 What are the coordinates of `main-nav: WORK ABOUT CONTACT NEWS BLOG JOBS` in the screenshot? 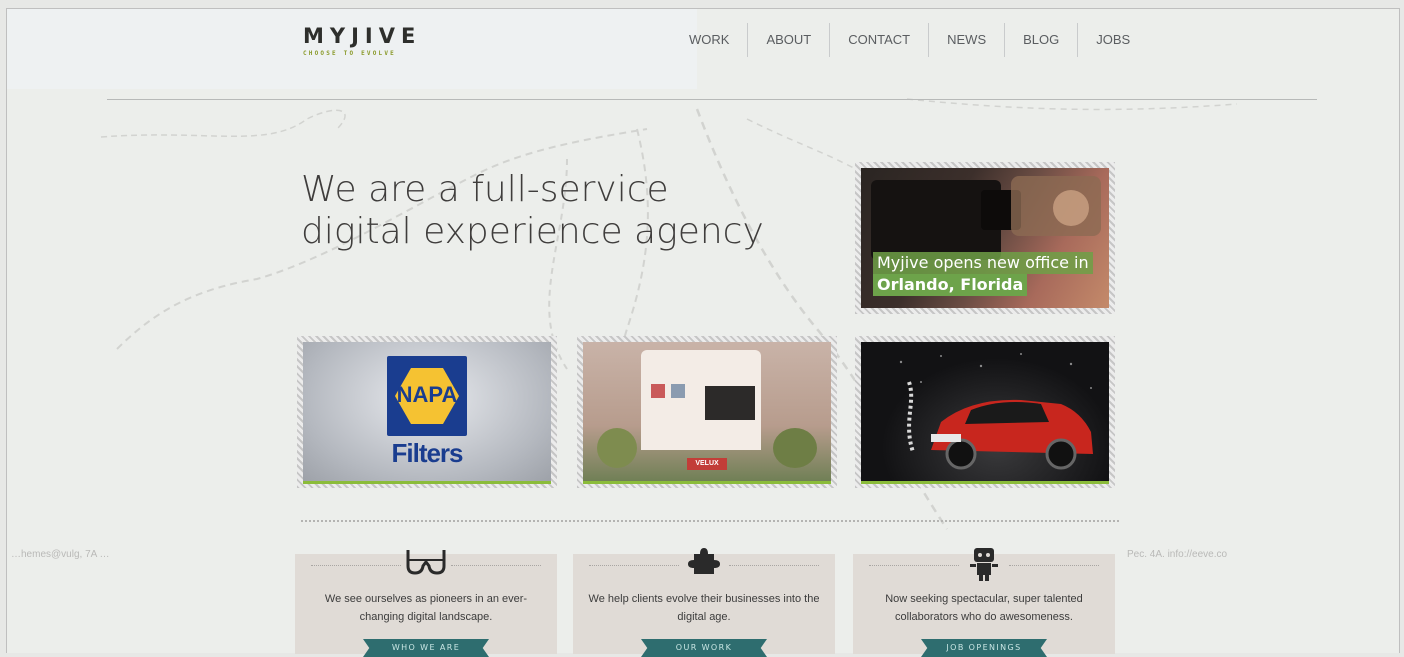 It's located at (909, 40).